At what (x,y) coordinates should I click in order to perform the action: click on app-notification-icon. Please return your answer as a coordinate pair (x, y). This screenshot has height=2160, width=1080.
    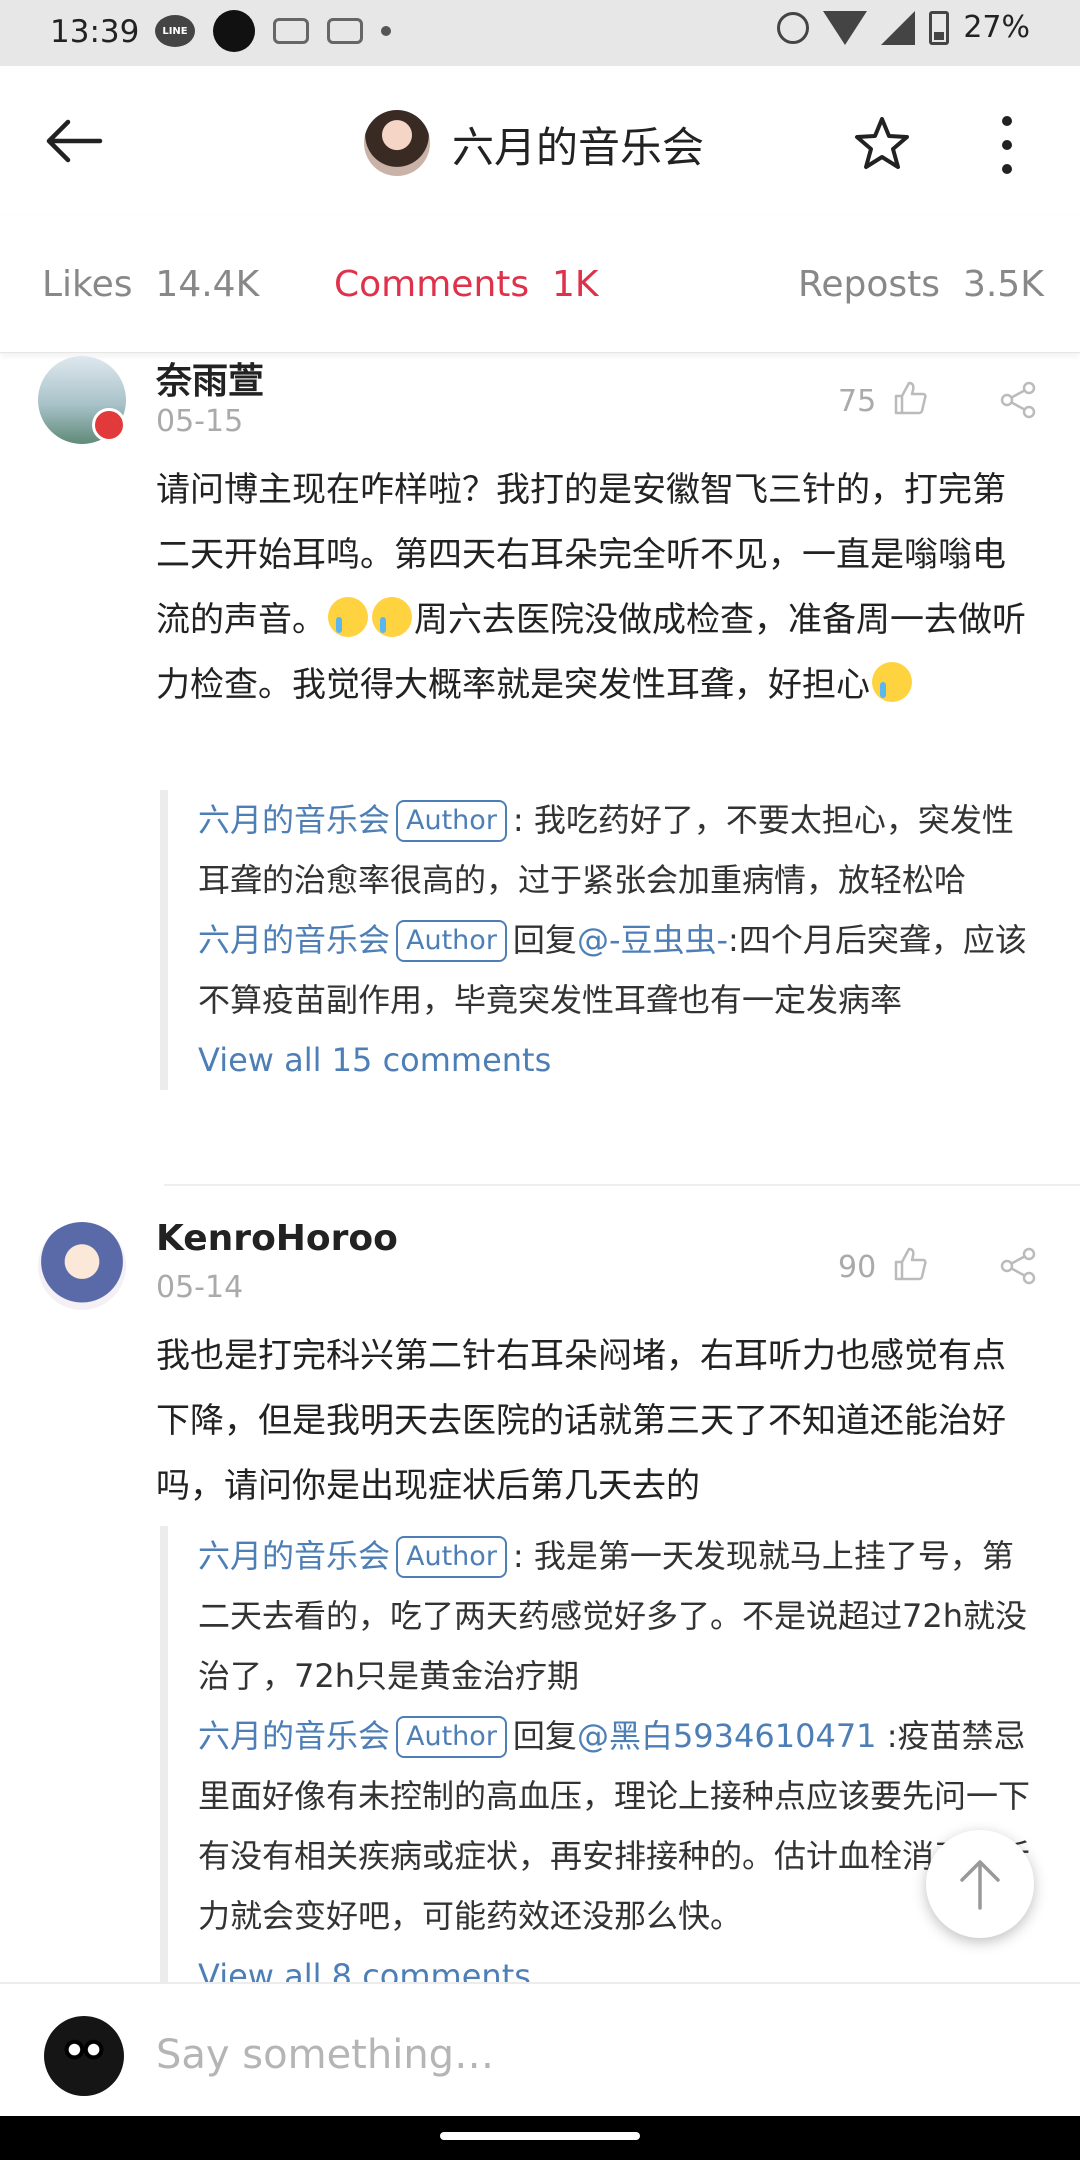
    Looking at the image, I should click on (234, 31).